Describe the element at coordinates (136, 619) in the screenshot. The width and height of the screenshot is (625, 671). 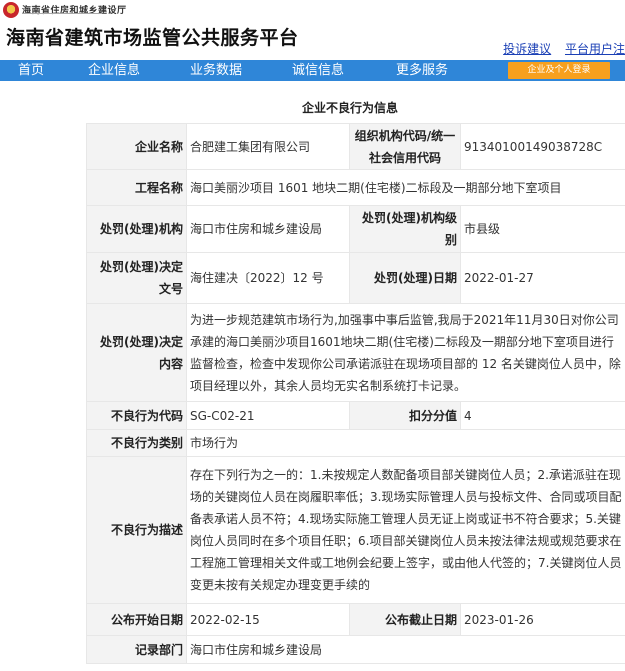
I see `publish-start-label: 公布开始日期` at that location.